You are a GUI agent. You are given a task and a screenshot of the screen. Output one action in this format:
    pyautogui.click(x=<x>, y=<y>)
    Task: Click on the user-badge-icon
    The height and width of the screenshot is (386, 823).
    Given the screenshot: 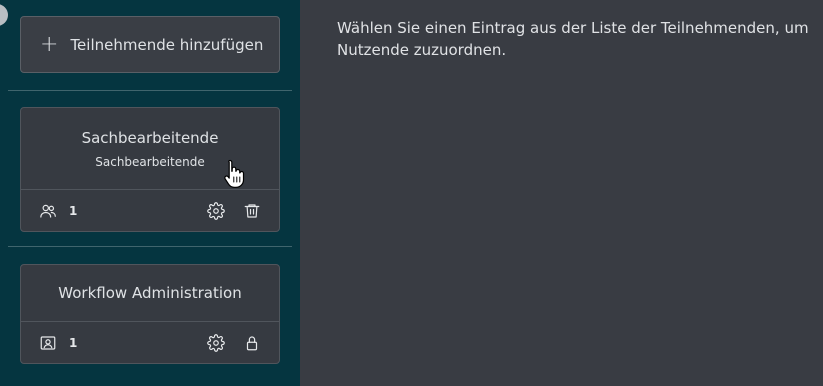 What is the action you would take?
    pyautogui.click(x=48, y=343)
    